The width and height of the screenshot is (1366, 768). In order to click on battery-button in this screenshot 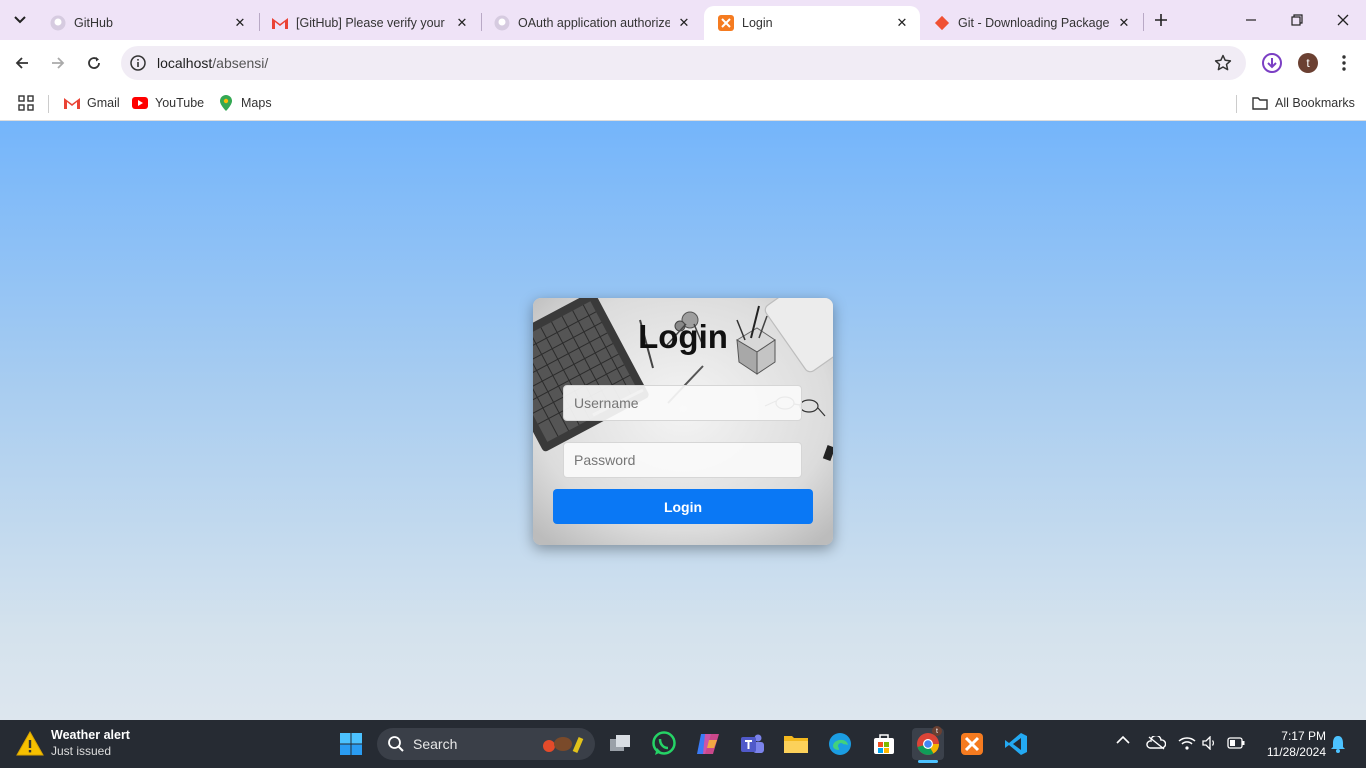, I will do `click(1236, 744)`.